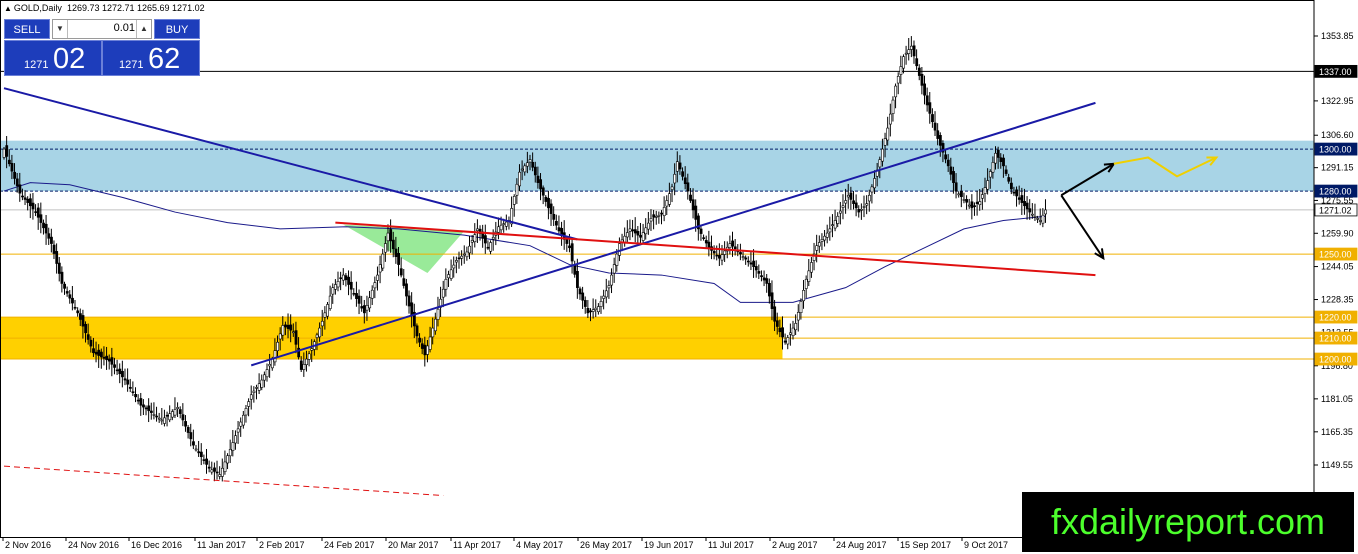 Image resolution: width=1358 pixels, height=554 pixels. I want to click on lot-size-field: ▼ 0.01 ▲, so click(102, 29).